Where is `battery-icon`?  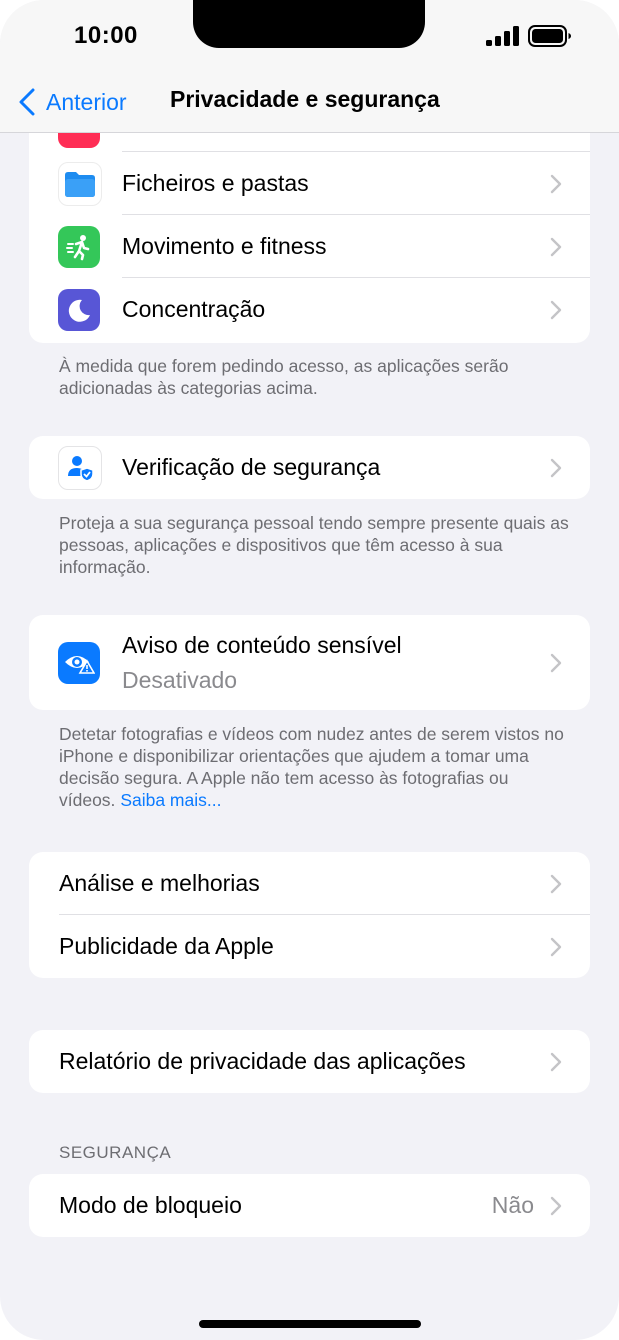
battery-icon is located at coordinates (549, 36).